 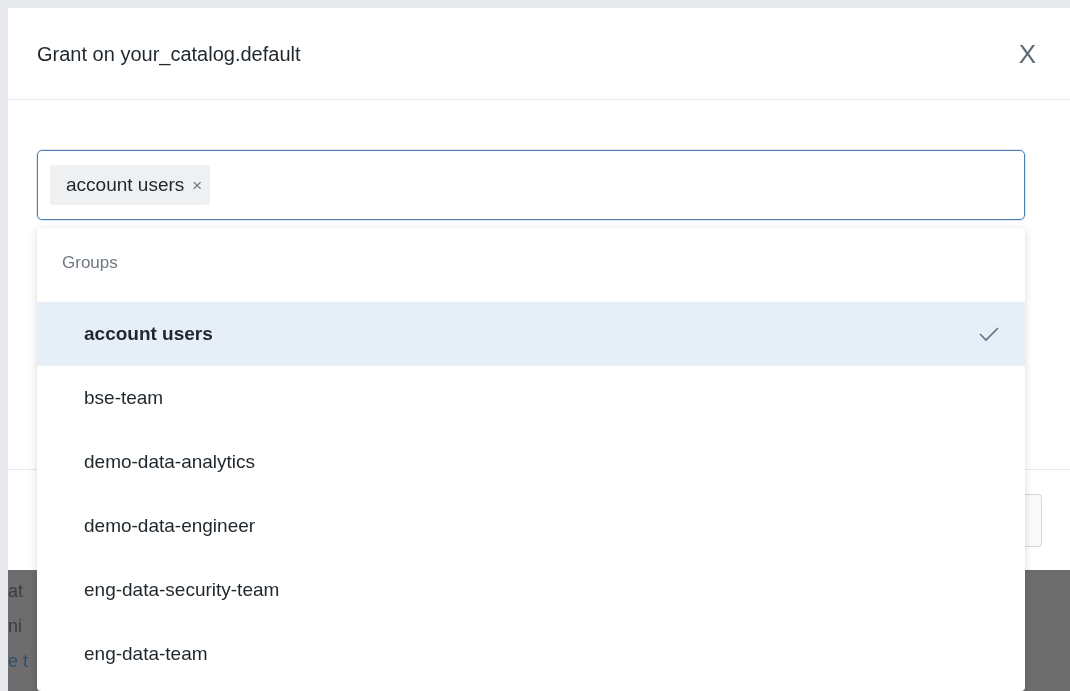 I want to click on dialog-title: Grant on your_catalog.default, so click(x=169, y=53).